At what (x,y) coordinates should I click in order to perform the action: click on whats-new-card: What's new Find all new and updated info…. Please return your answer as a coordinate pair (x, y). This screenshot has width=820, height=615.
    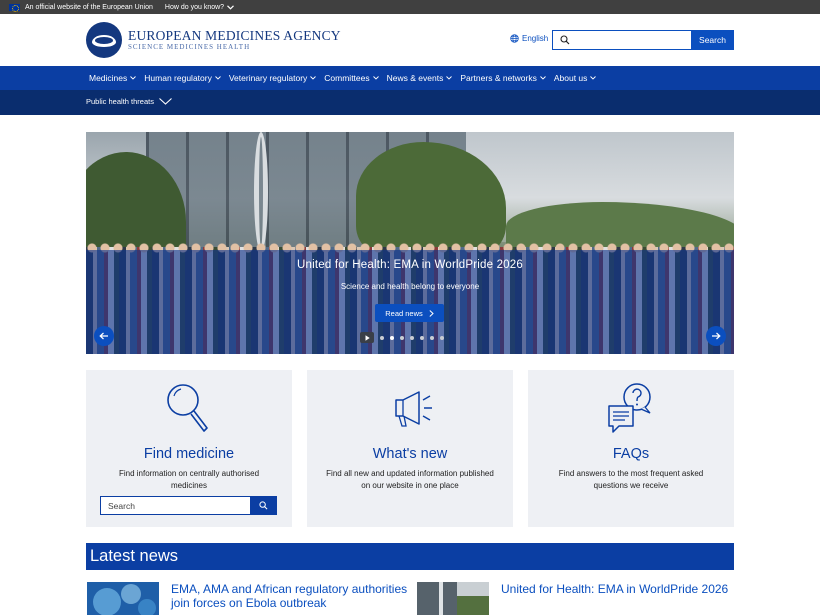
    Looking at the image, I should click on (410, 448).